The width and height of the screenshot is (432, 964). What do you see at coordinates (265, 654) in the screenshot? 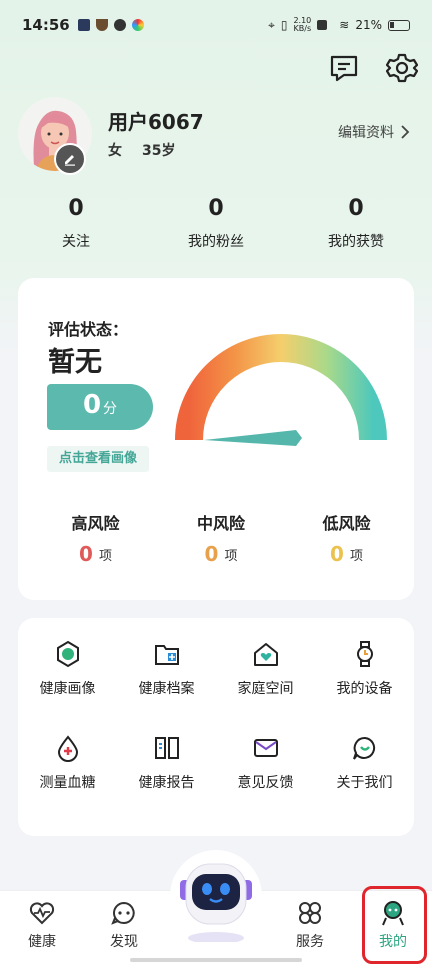
I see `family-home-icon` at bounding box center [265, 654].